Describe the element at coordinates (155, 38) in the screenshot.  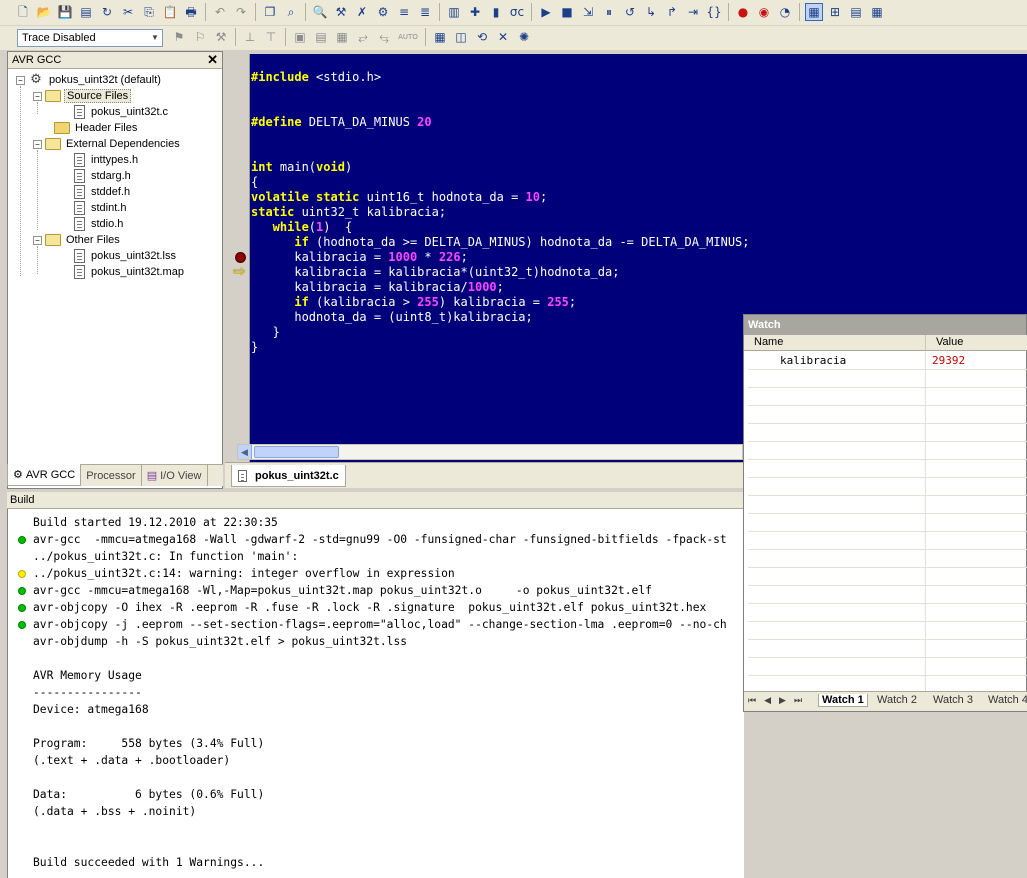
I see `chevron-down-icon: ▼` at that location.